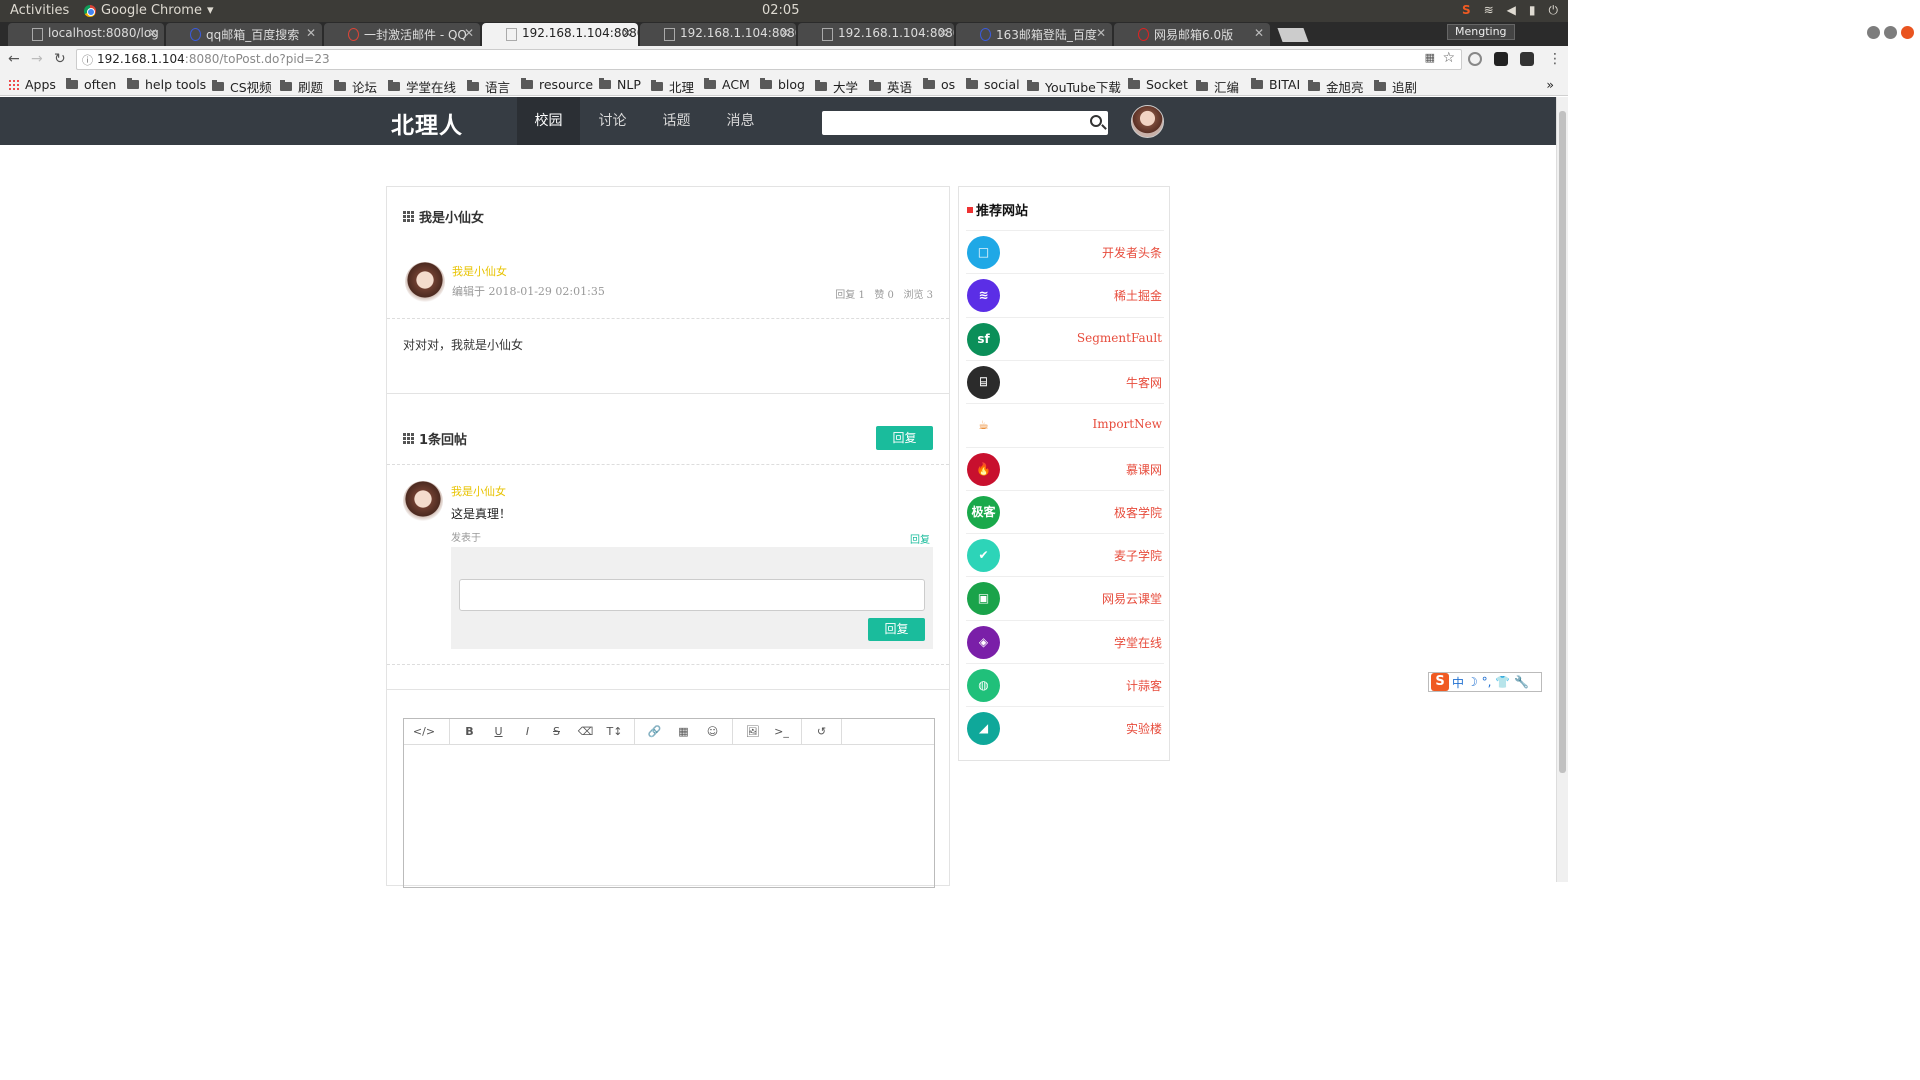 This screenshot has height=1080, width=1920. What do you see at coordinates (683, 732) in the screenshot?
I see `table-icon: ▦` at bounding box center [683, 732].